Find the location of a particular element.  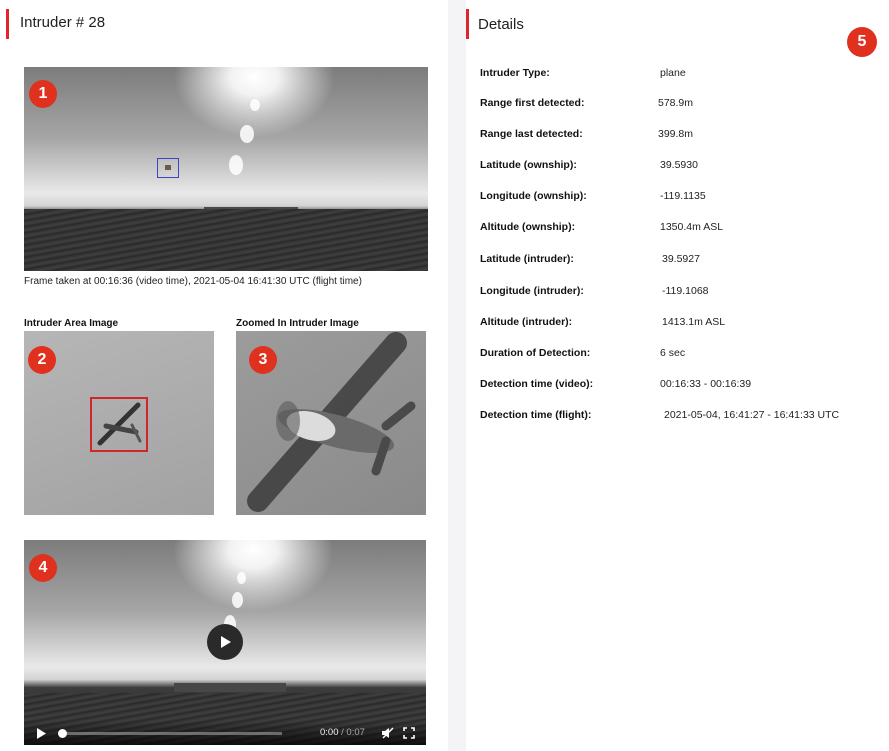

detail-value: 39.5930 is located at coordinates (679, 165).